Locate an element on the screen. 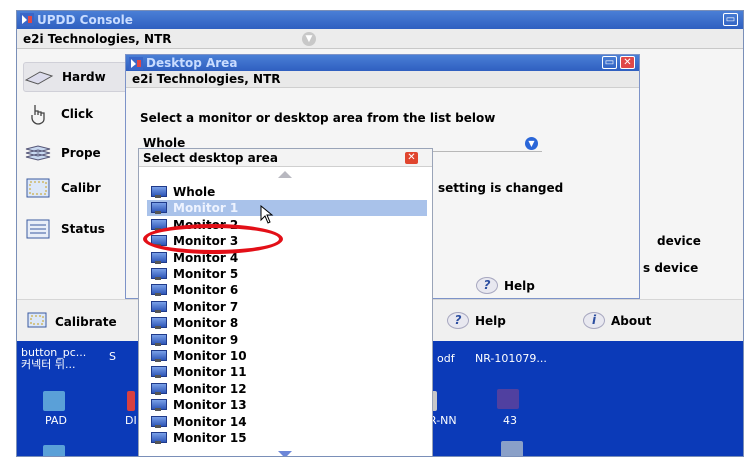 This screenshot has width=749, height=457. dropdown-header: Select desktop area ✕ is located at coordinates (285, 158).